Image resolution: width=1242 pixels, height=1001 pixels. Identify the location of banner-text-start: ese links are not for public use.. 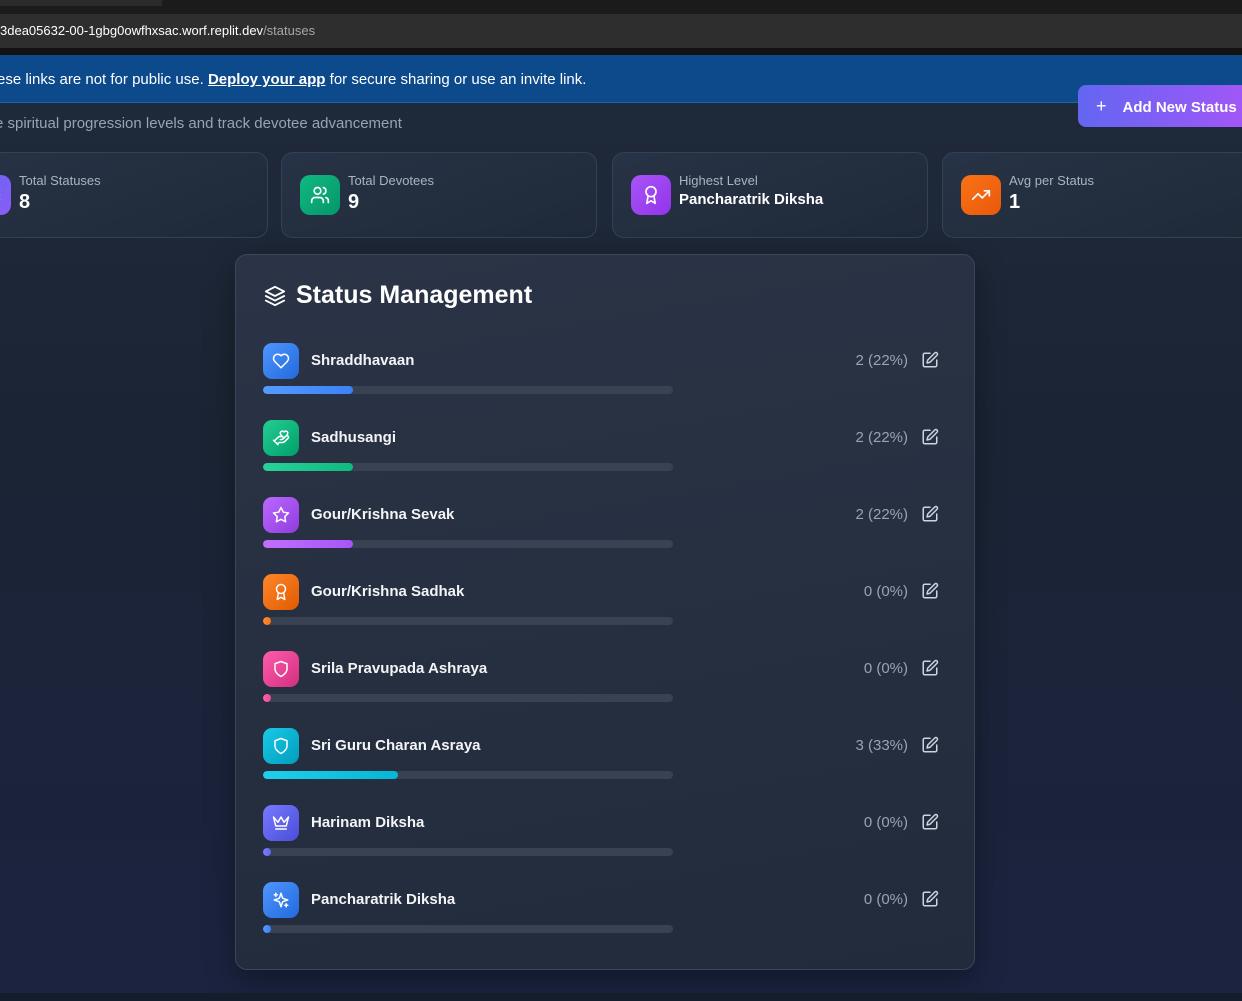
(104, 79).